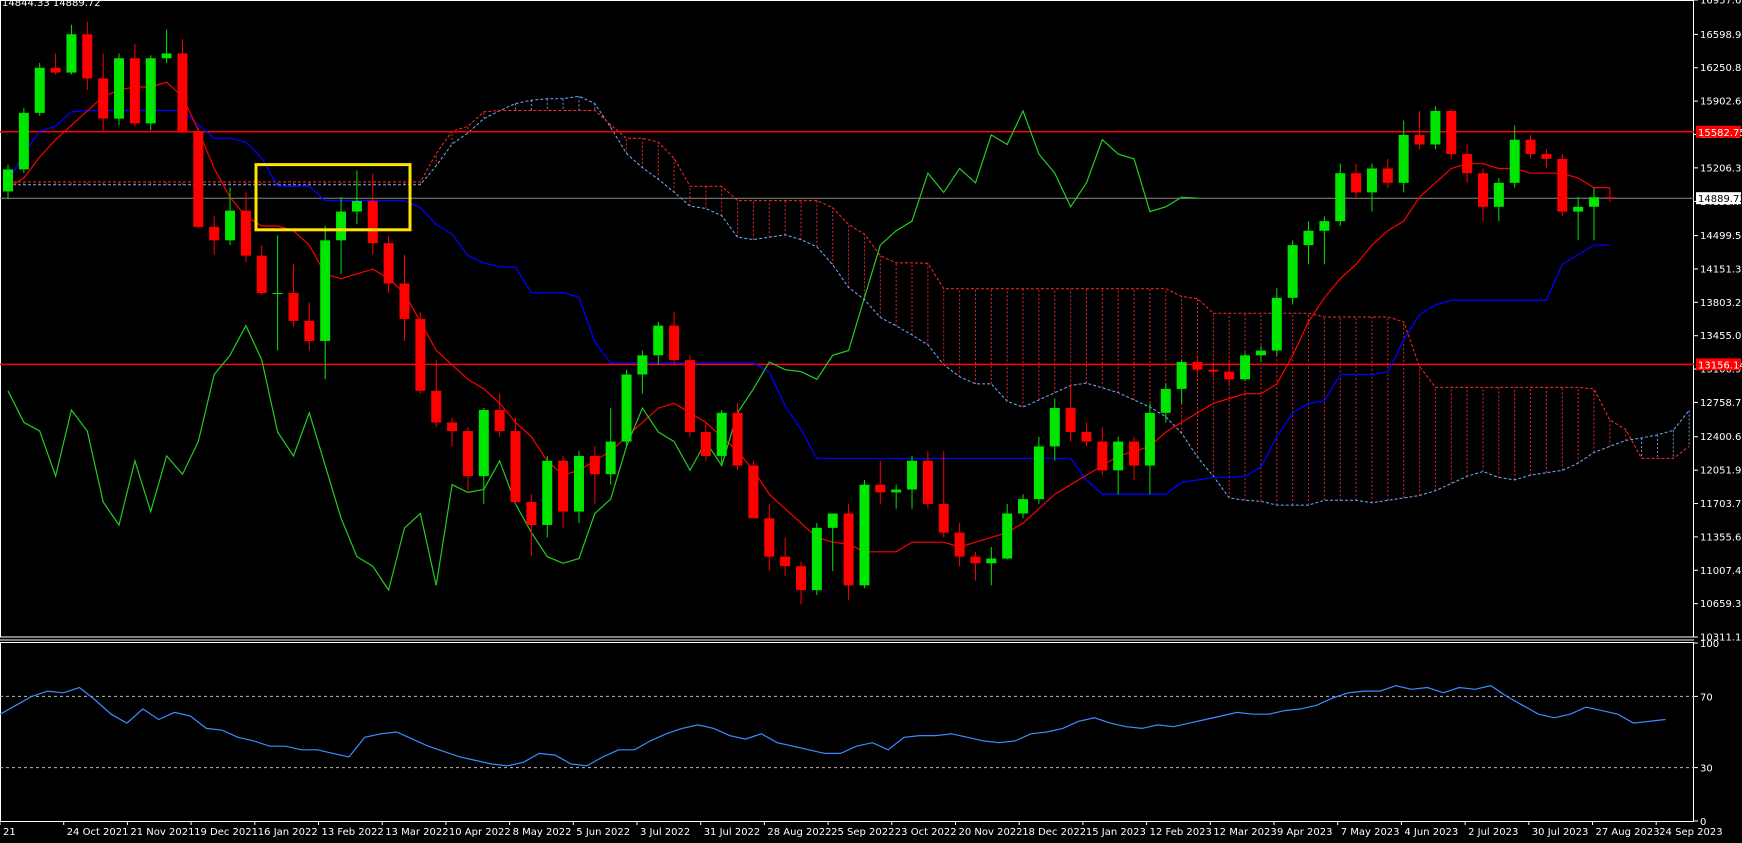  What do you see at coordinates (665, 832) in the screenshot?
I see `time-tick-label: 3 Jul 2022` at bounding box center [665, 832].